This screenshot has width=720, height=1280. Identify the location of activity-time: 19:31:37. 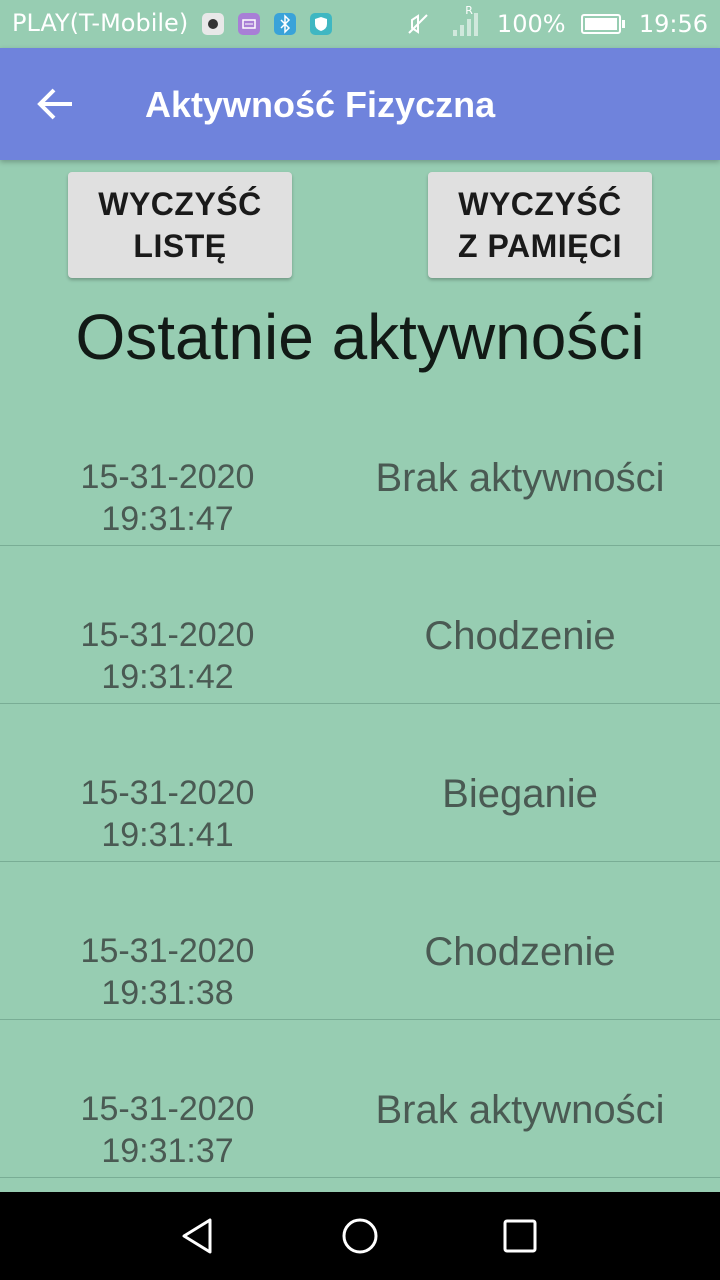
(167, 1151).